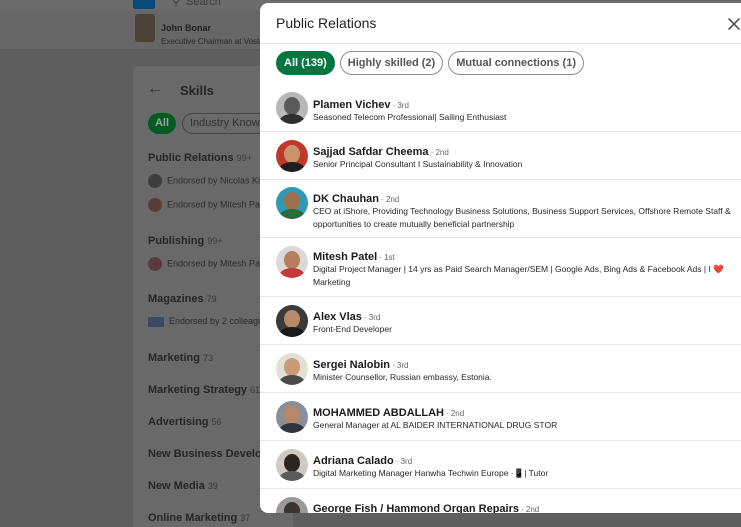  What do you see at coordinates (176, 4) in the screenshot?
I see `search-icon: ⚲` at bounding box center [176, 4].